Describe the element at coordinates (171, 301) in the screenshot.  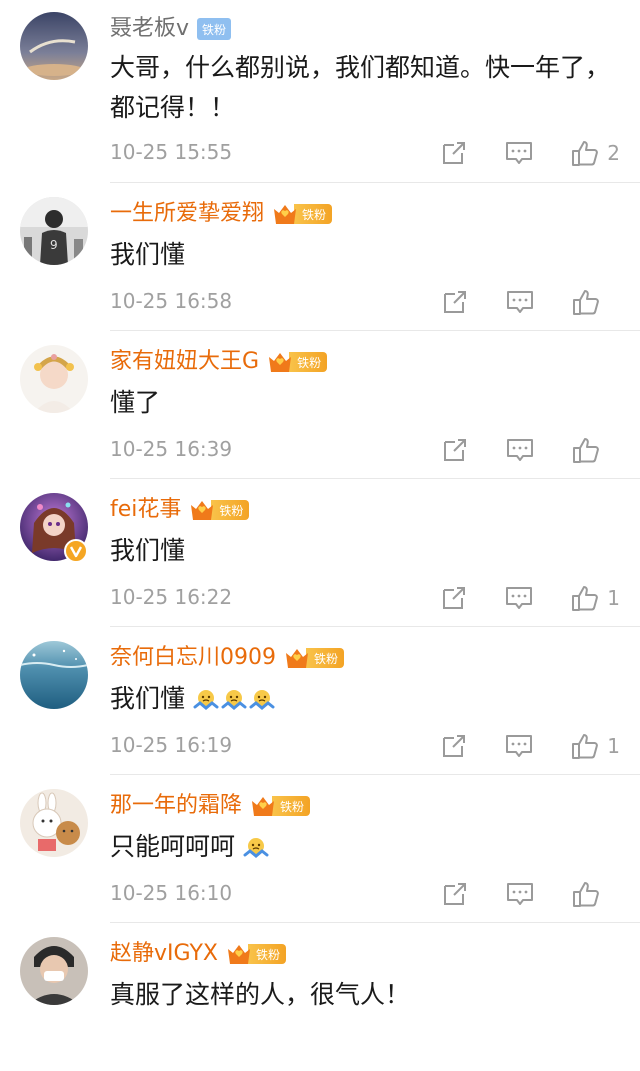
I see `timestamp: 10-25 16:58` at that location.